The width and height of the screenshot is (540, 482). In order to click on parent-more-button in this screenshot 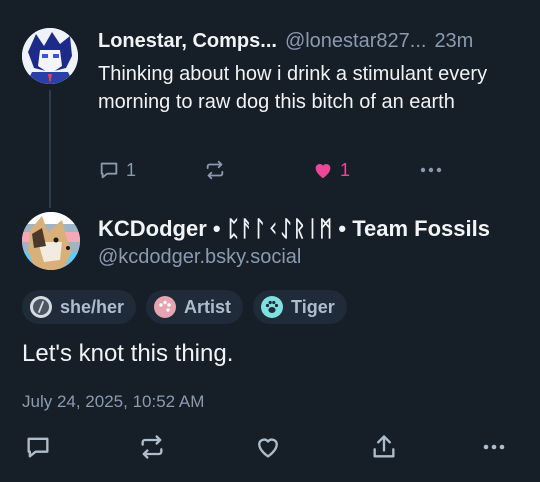, I will do `click(431, 170)`.